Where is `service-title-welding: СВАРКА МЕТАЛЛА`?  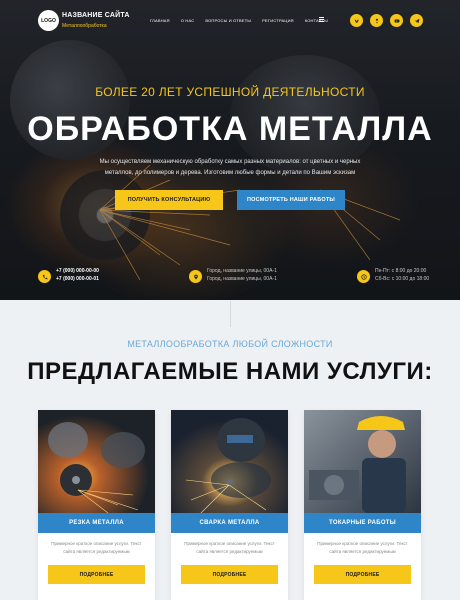
service-title-welding: СВАРКА МЕТАЛЛА is located at coordinates (229, 523).